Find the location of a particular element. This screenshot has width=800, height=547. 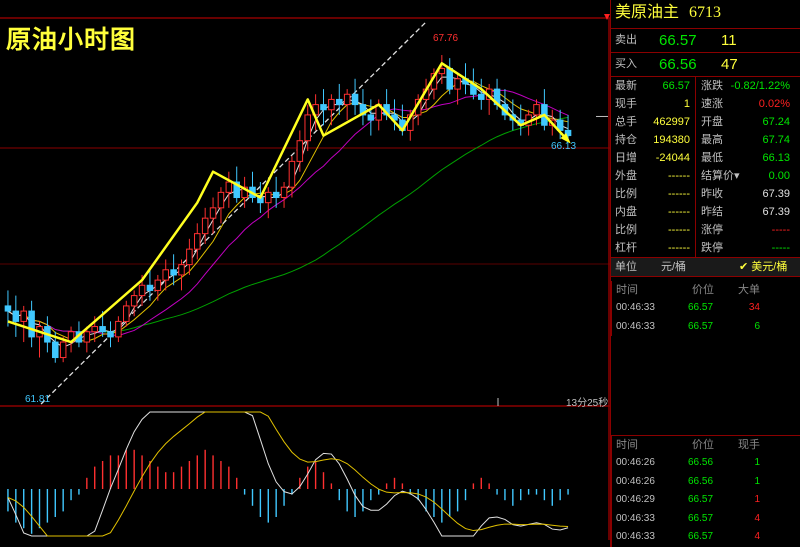

buy-volume: 47 is located at coordinates (729, 64).